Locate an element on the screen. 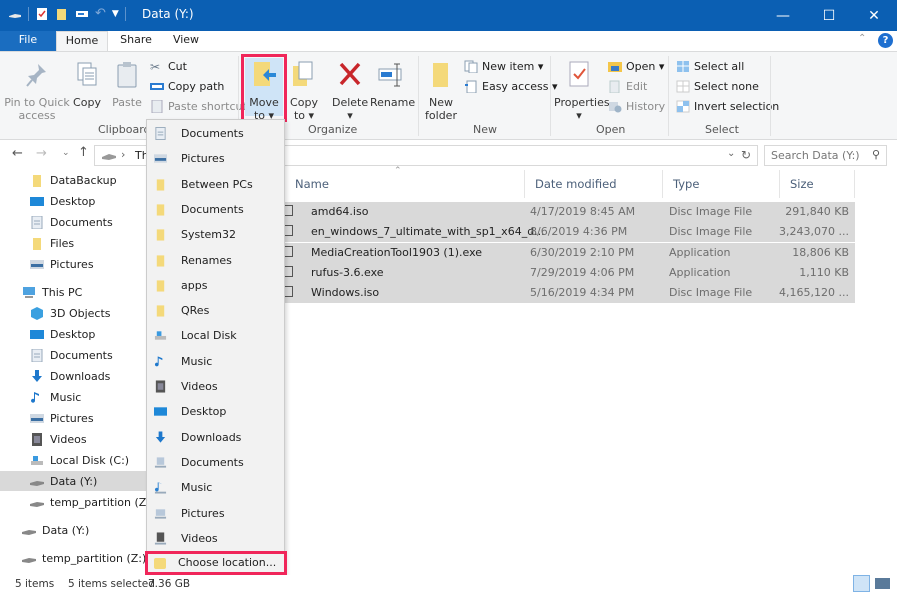 Image resolution: width=897 pixels, height=595 pixels. easy-access-button: Easy access ▾ is located at coordinates (511, 86).